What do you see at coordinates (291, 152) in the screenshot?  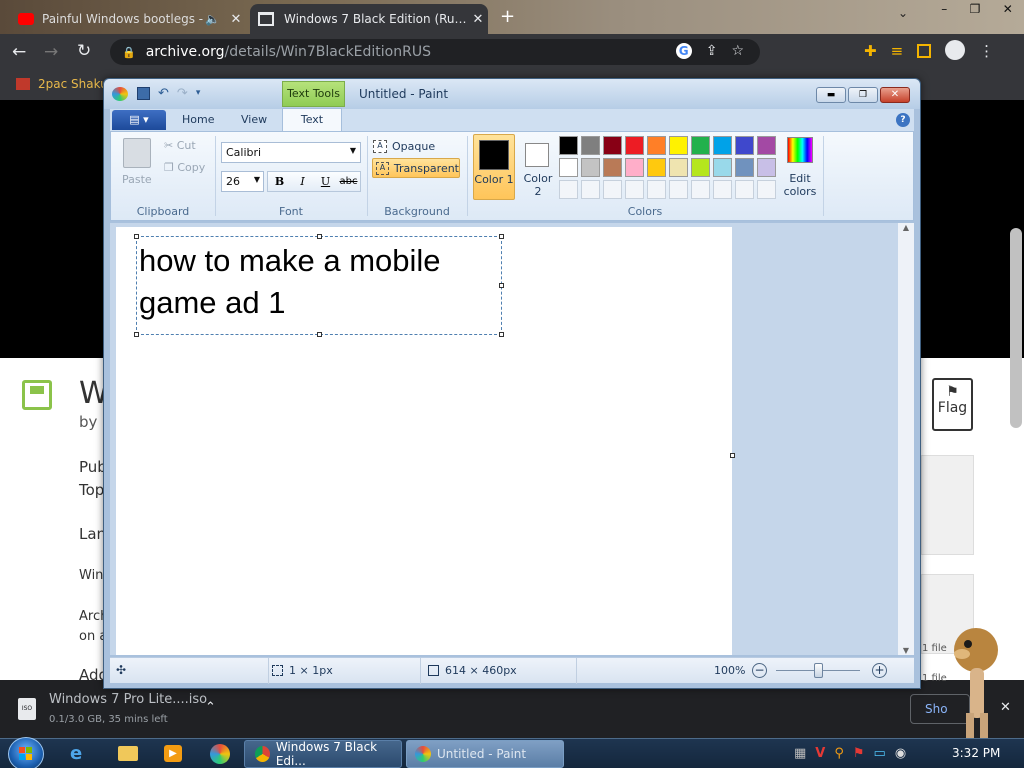 I see `font-family-select: Calibri ▼` at bounding box center [291, 152].